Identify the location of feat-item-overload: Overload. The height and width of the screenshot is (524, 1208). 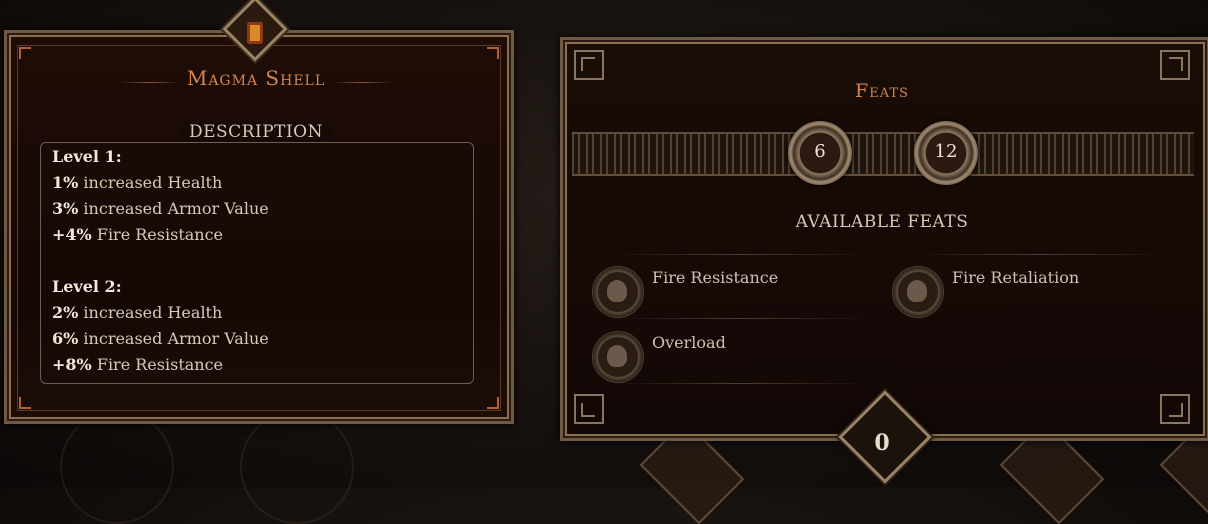
(732, 353).